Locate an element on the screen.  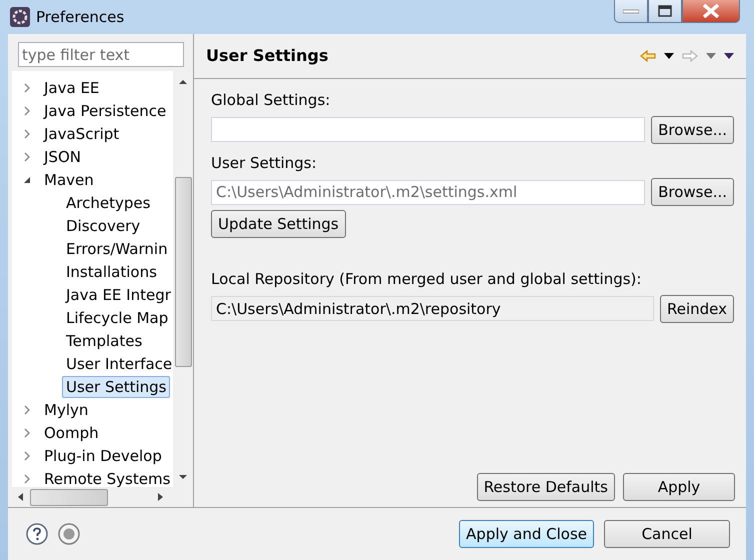
update-settings-button: Update Settings is located at coordinates (278, 224).